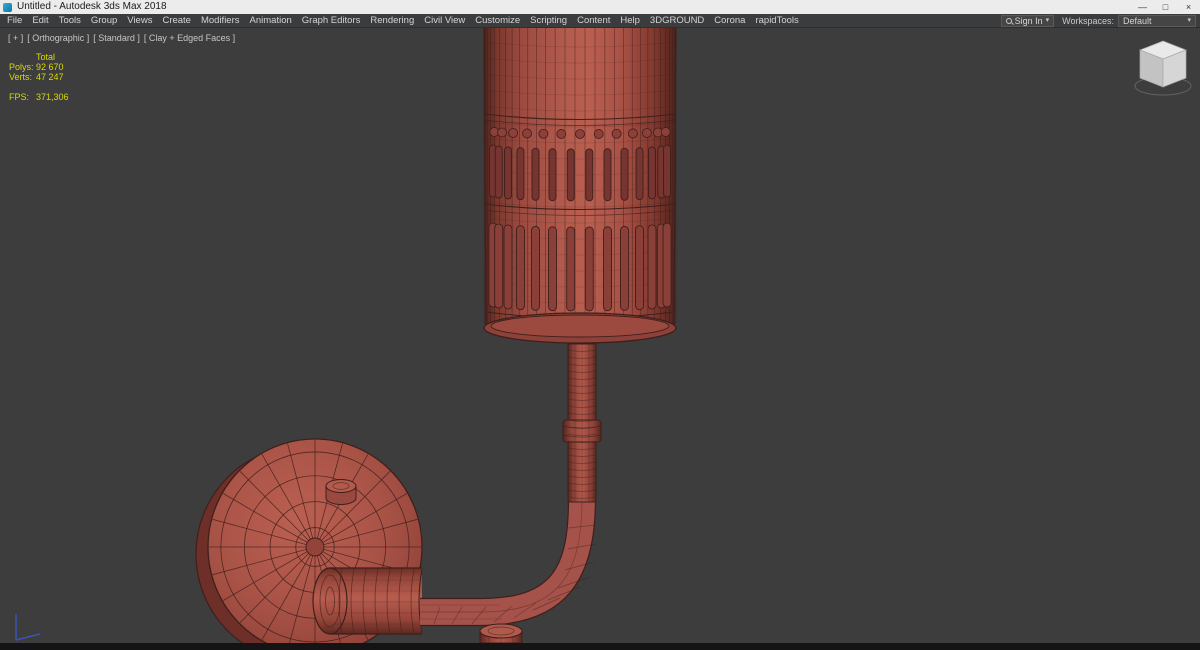 Image resolution: width=1200 pixels, height=650 pixels. I want to click on menu-content: Content, so click(593, 21).